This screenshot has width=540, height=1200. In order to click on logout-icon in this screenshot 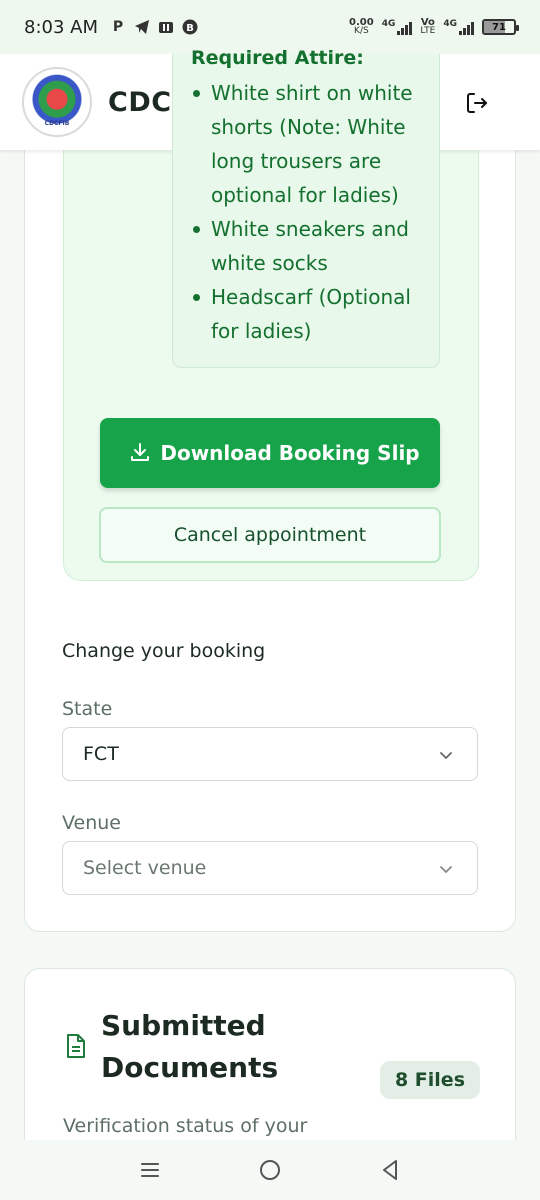, I will do `click(477, 103)`.